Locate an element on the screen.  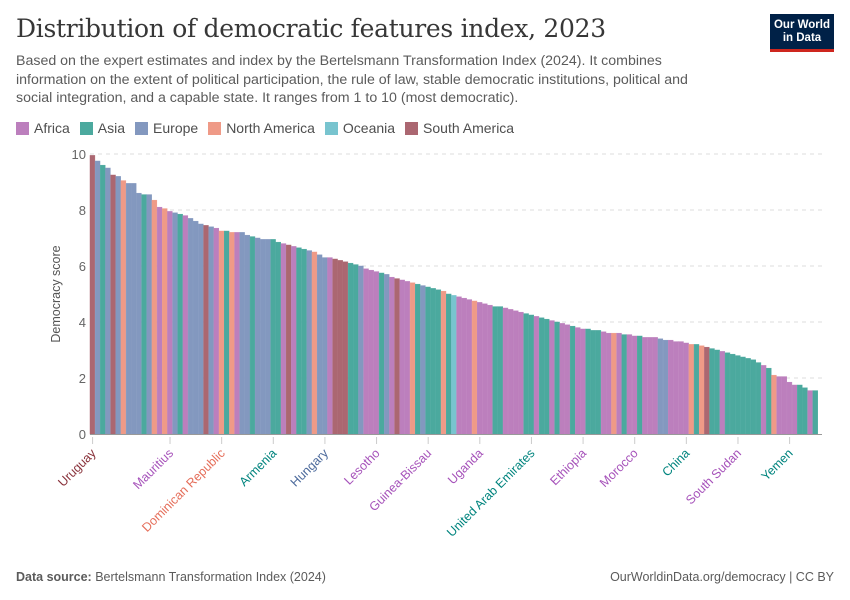
legend-item-asia: Asia is located at coordinates (102, 128).